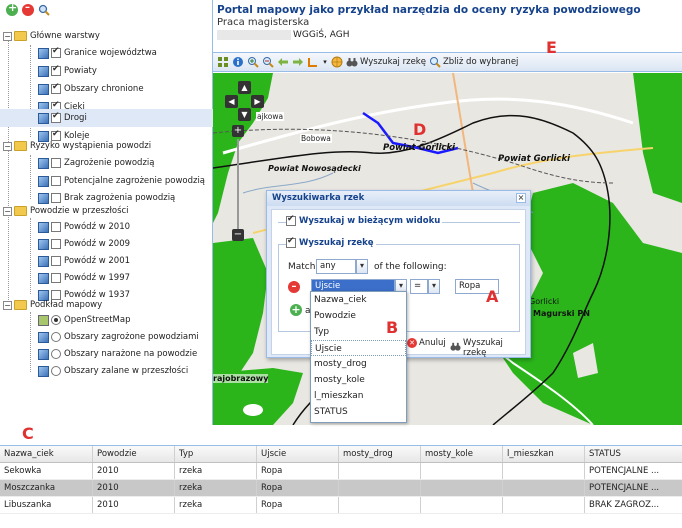  What do you see at coordinates (238, 235) in the screenshot?
I see `zoom-out-button: −` at bounding box center [238, 235].